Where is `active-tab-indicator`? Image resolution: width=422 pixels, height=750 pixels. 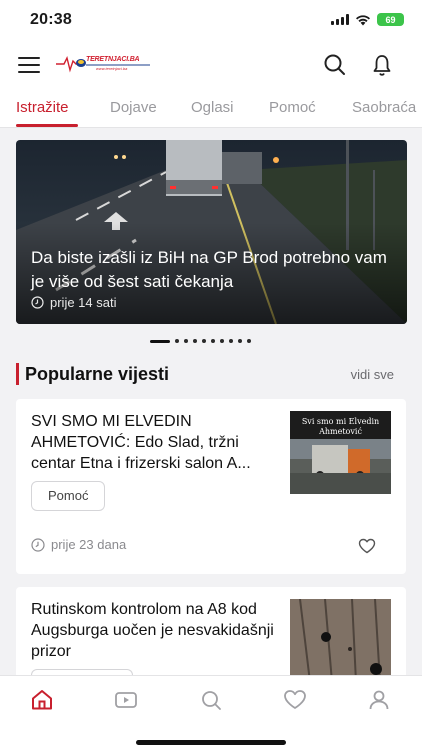
active-tab-indicator is located at coordinates (47, 125).